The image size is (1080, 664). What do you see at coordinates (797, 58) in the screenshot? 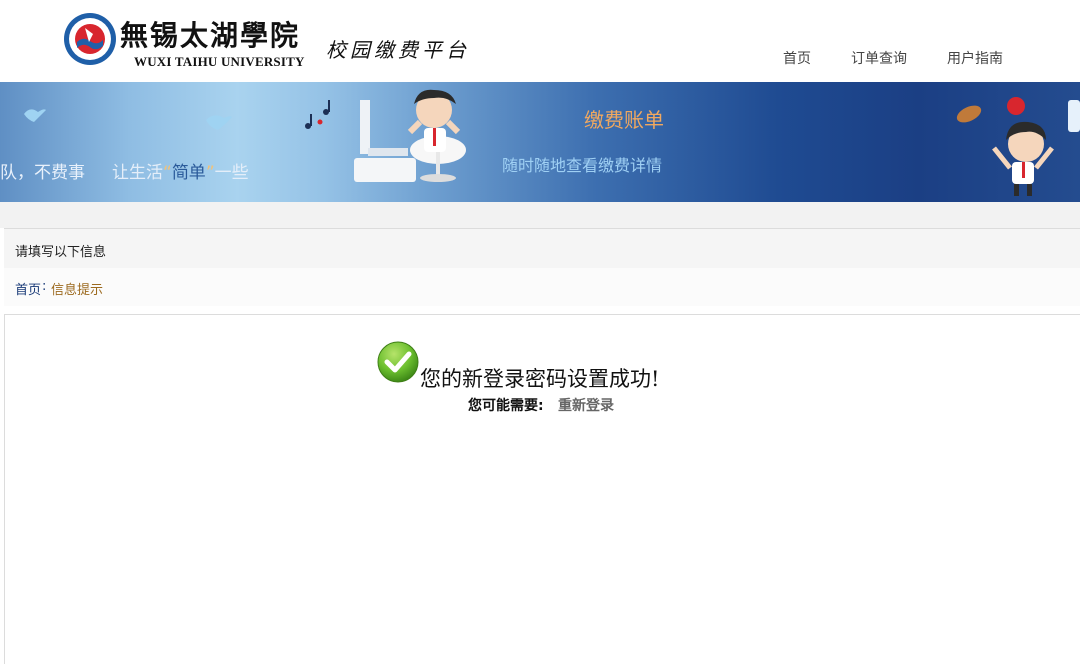
I see `nav-home-link: 首页` at bounding box center [797, 58].